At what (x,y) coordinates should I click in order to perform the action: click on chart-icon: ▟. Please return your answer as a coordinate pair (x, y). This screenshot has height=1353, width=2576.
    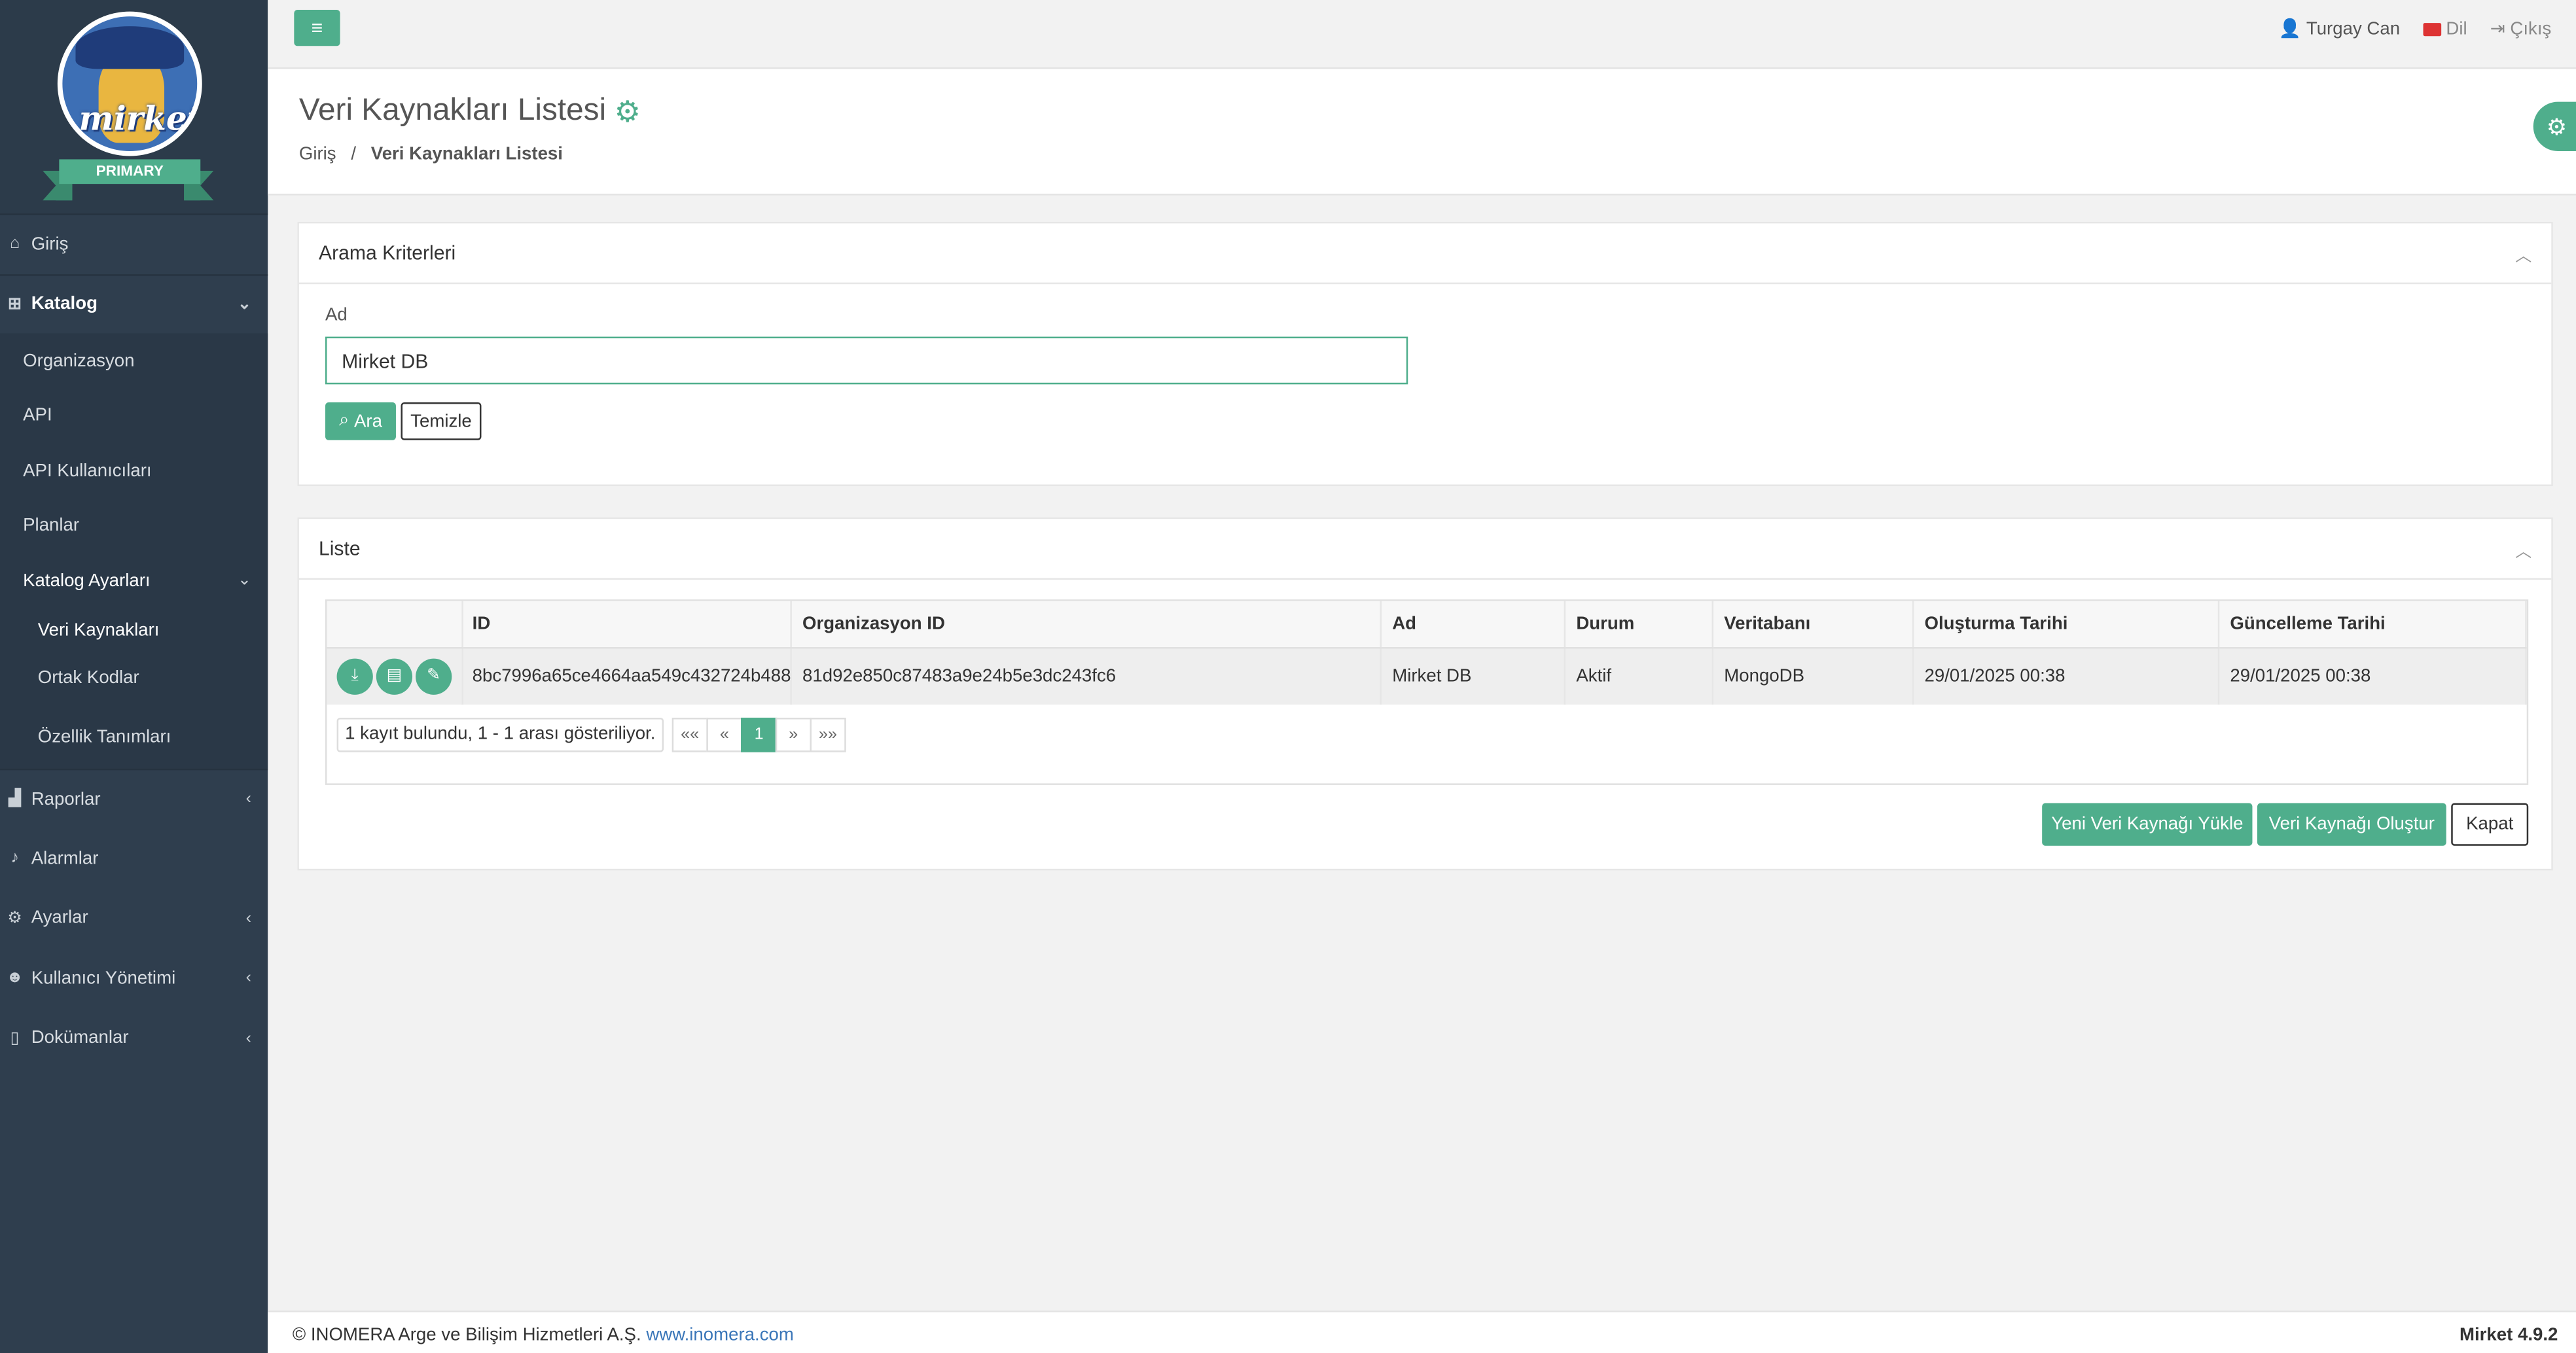
    Looking at the image, I should click on (15, 799).